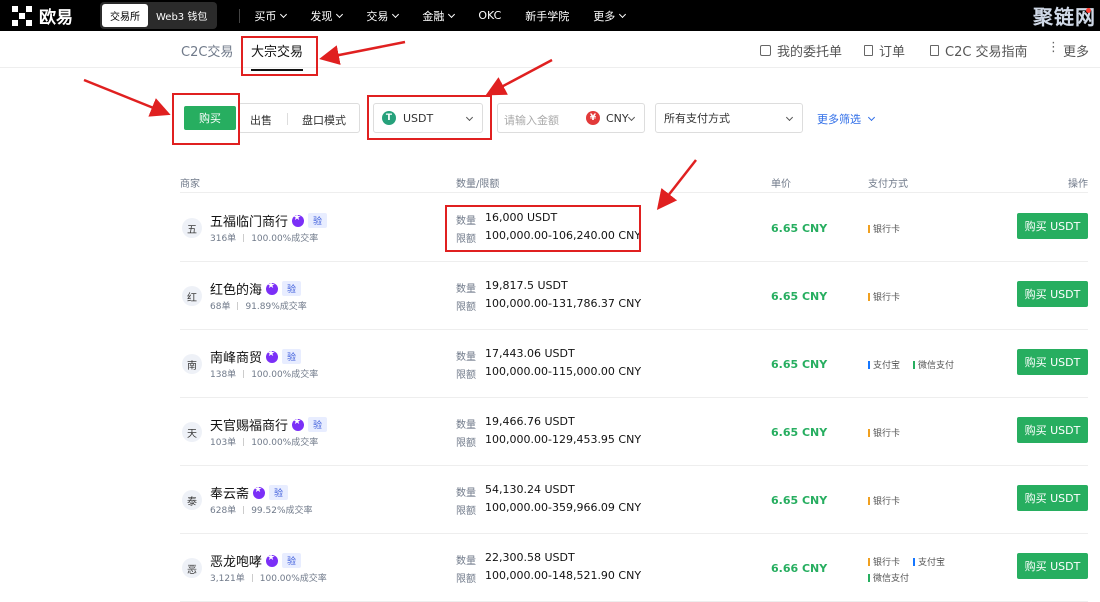 This screenshot has height=602, width=1100. What do you see at coordinates (1068, 50) in the screenshot?
I see `link-more: 更多` at bounding box center [1068, 50].